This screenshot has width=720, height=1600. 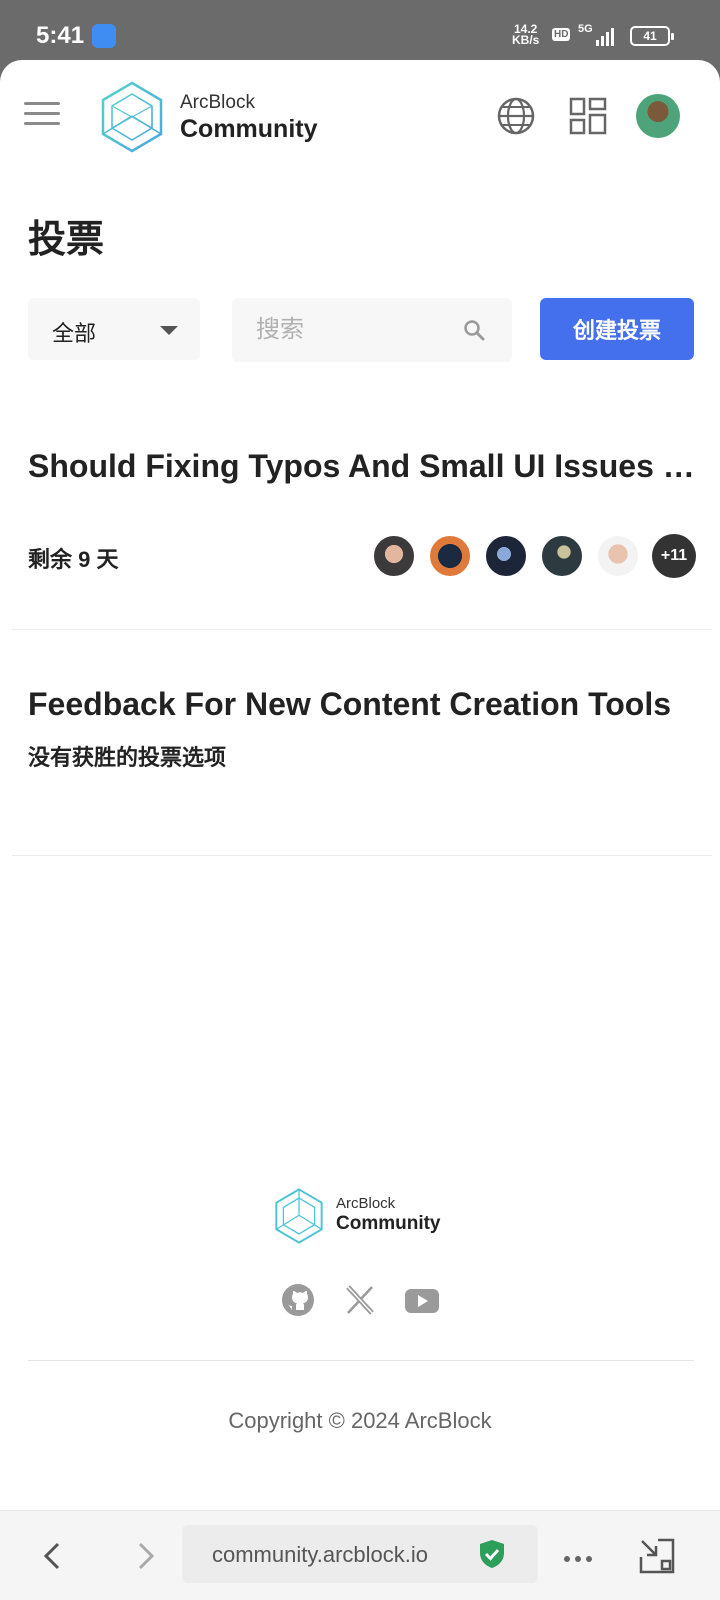 I want to click on browser-toolbar: community.arcblock.io, so click(x=360, y=1555).